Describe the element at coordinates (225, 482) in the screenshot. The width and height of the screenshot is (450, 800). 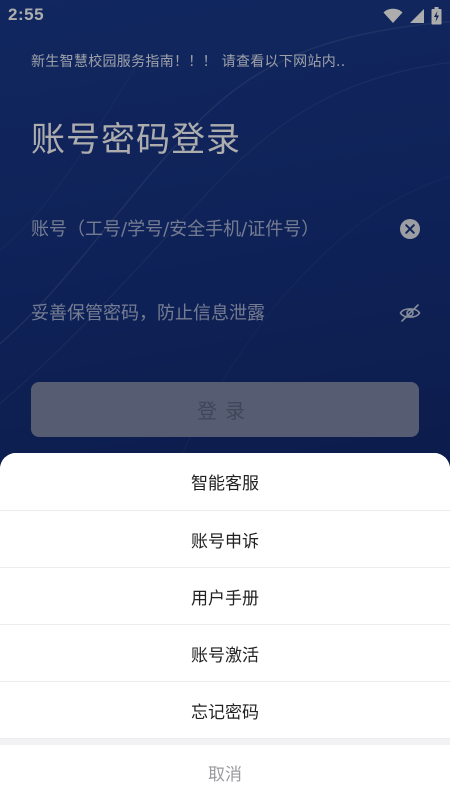
I see `sheet-item-smart-service: 智能客服` at that location.